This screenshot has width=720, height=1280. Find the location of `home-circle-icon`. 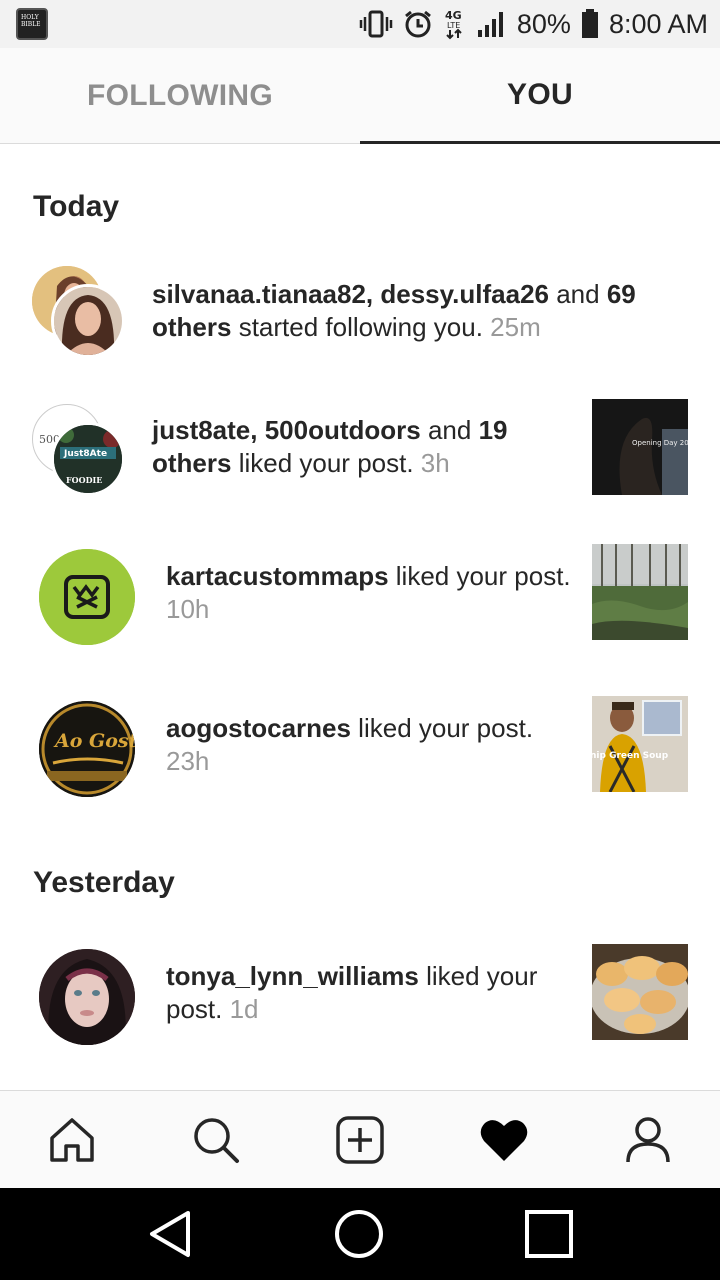

home-circle-icon is located at coordinates (359, 1234).